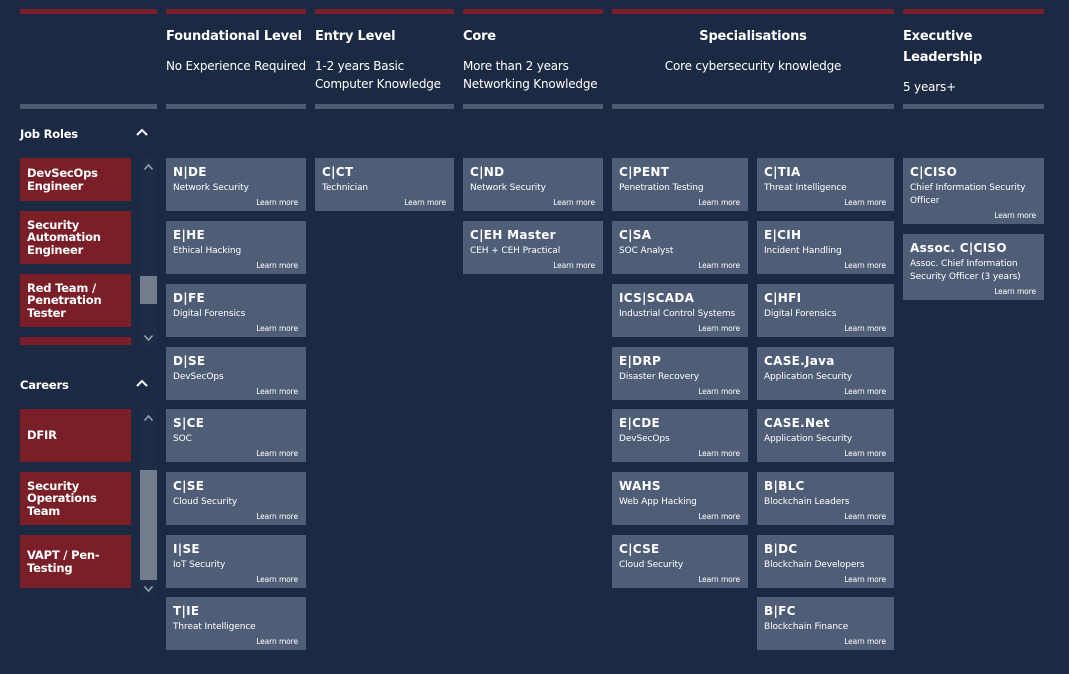  Describe the element at coordinates (680, 373) in the screenshot. I see `cert-card-edrp: E|DRP Disaster Recovery Learn more` at that location.